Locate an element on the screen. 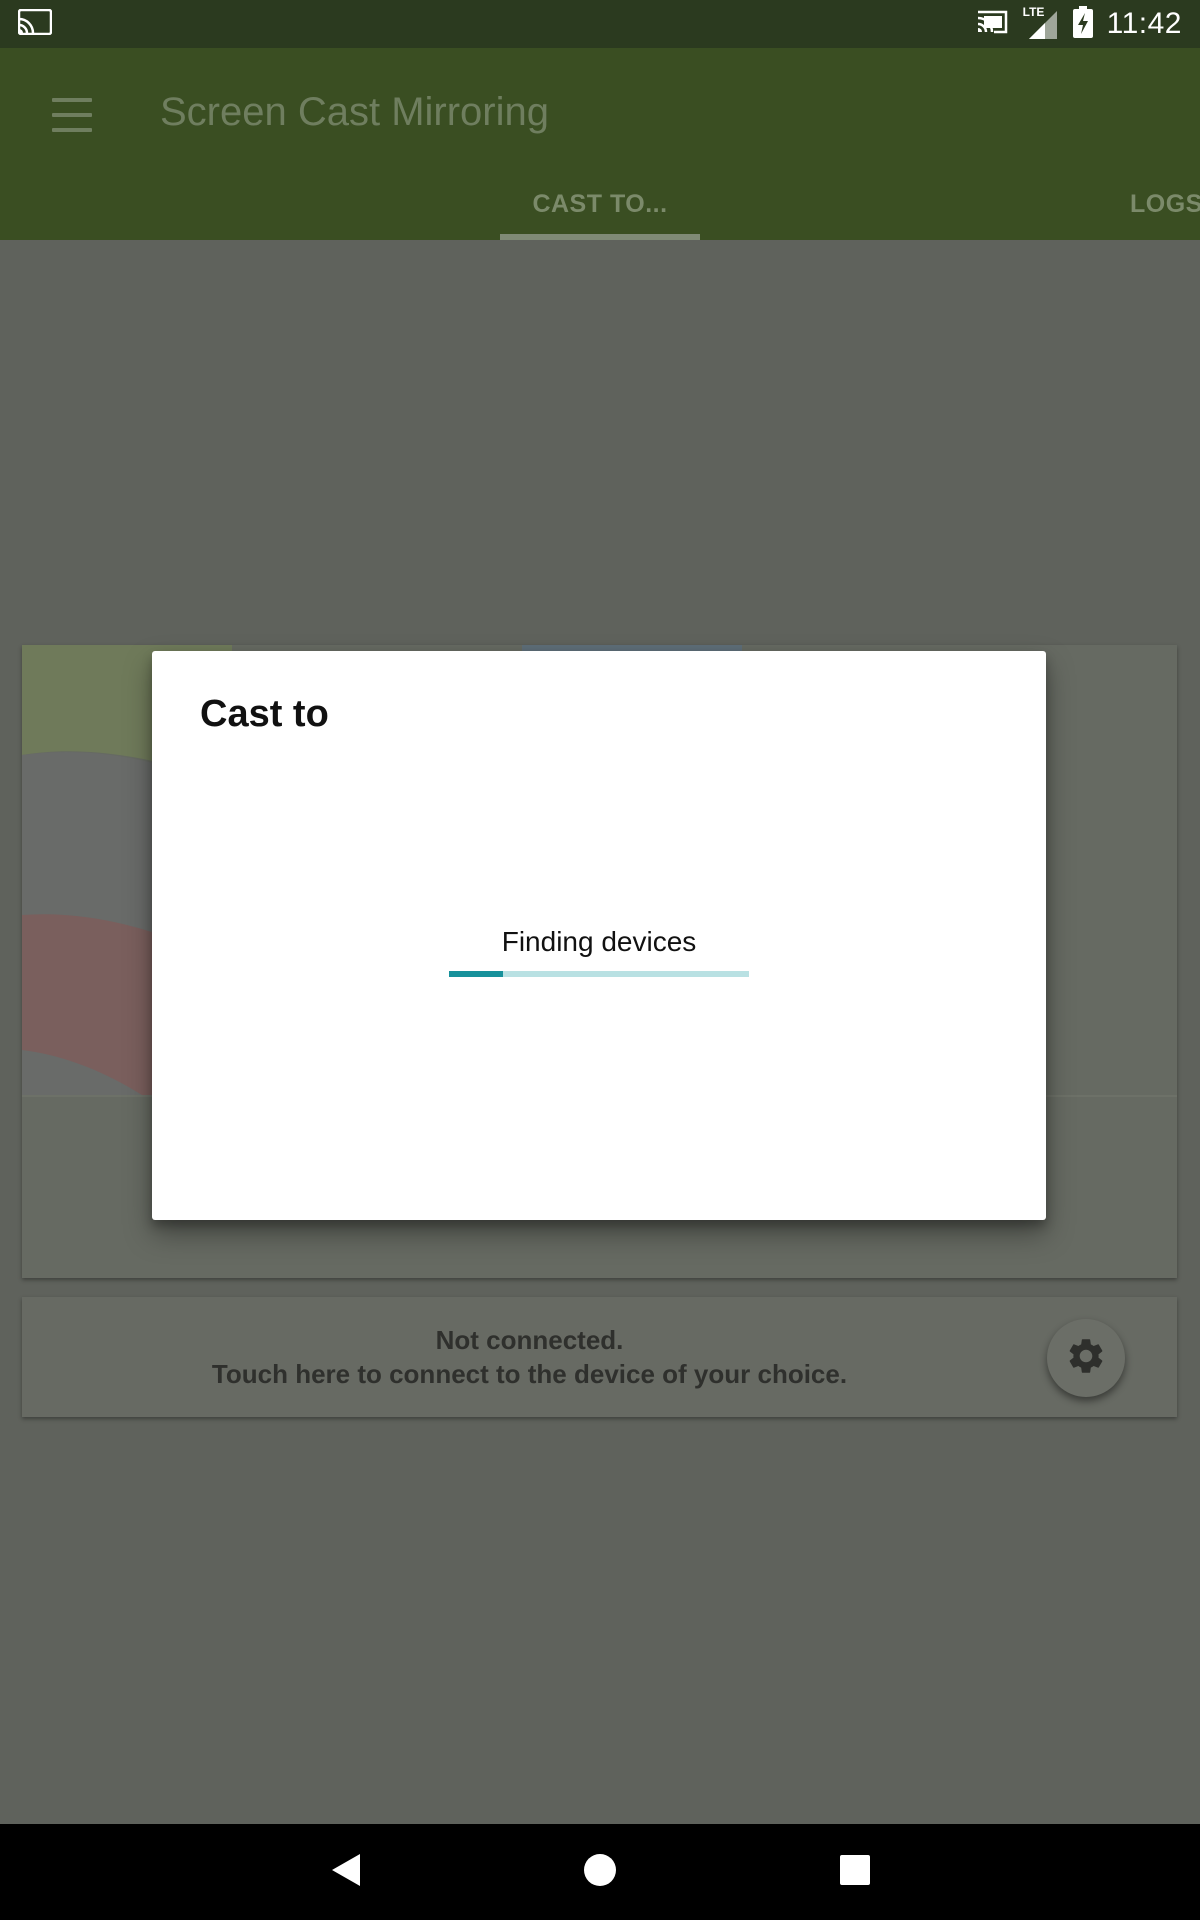 The image size is (1200, 1920). status-time: 11:42 is located at coordinates (1144, 23).